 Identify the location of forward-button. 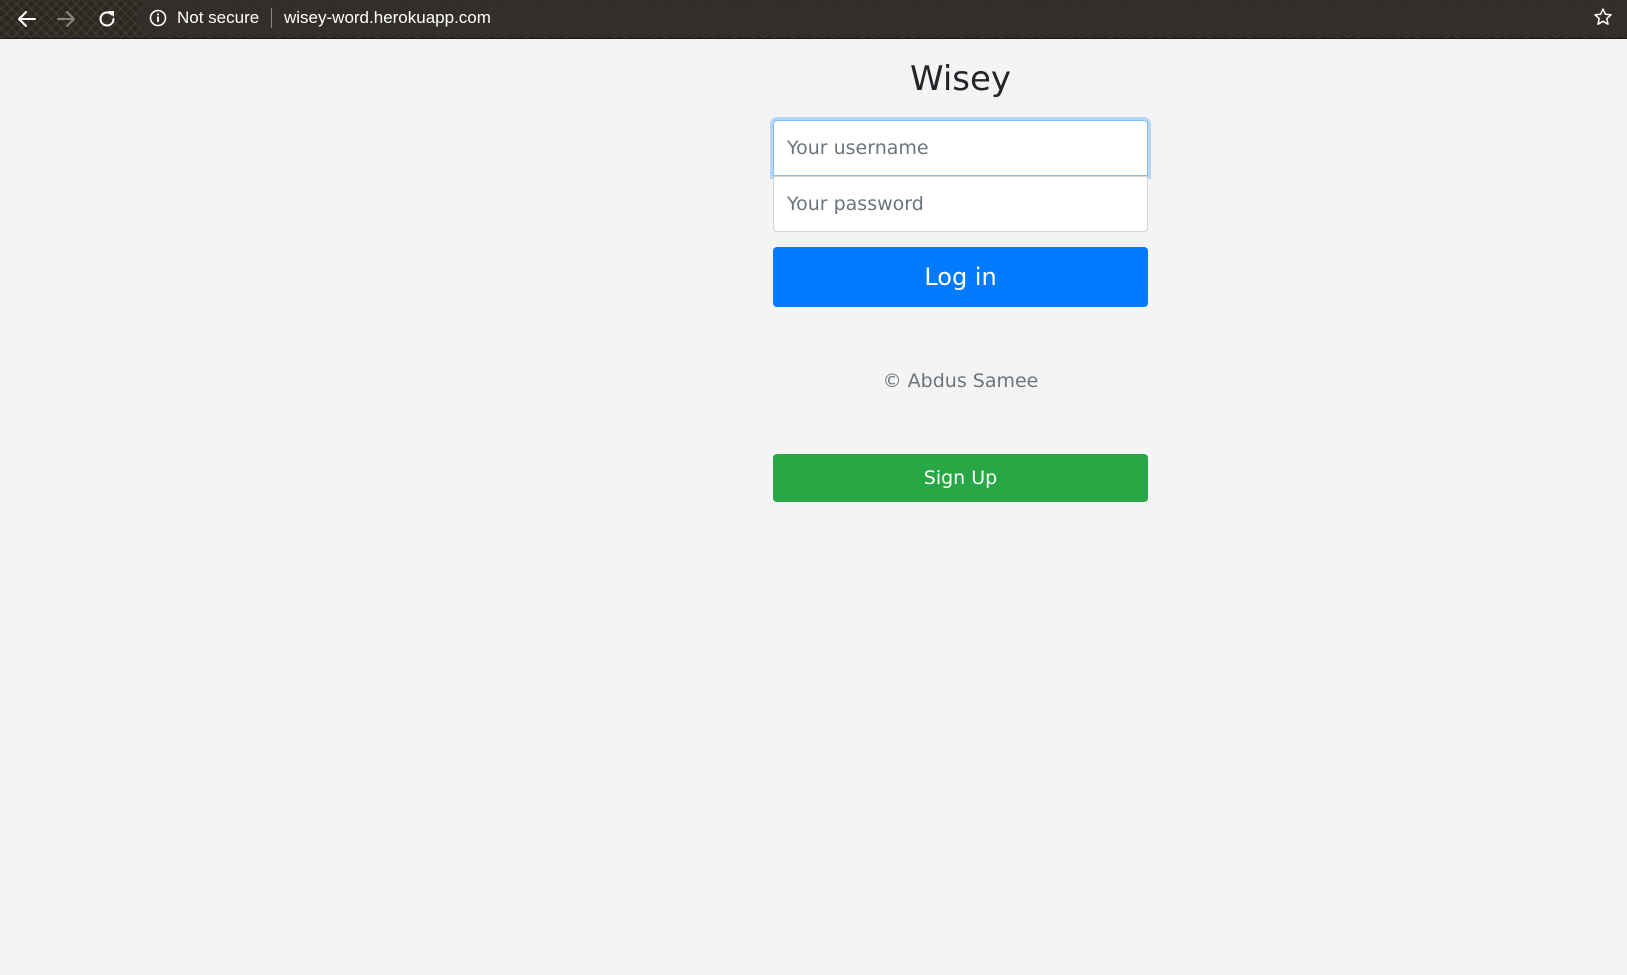
(66, 19).